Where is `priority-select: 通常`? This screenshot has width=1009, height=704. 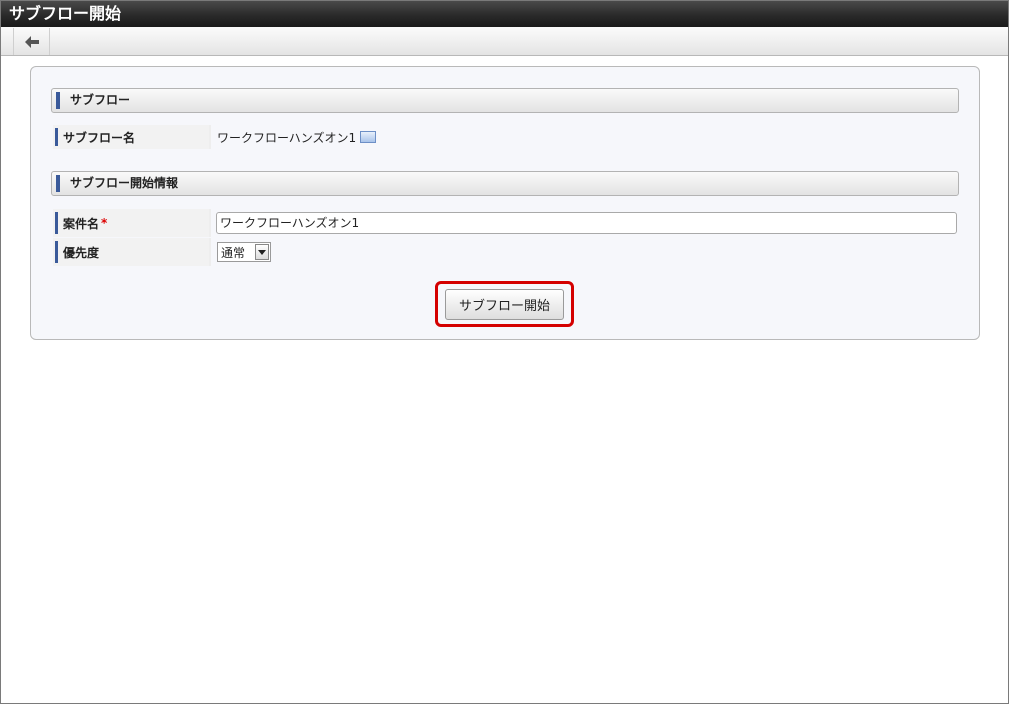 priority-select: 通常 is located at coordinates (244, 252).